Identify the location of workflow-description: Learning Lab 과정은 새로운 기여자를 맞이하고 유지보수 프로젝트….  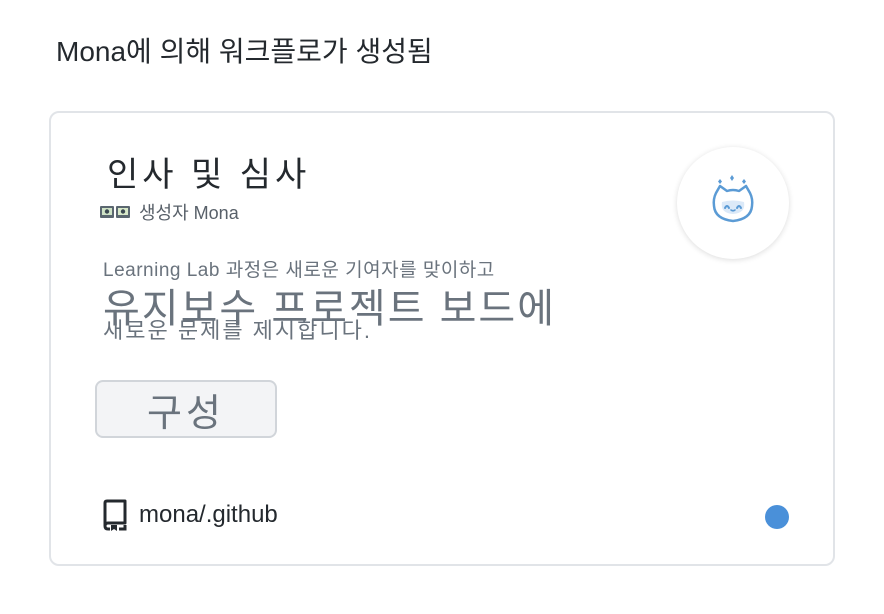
(383, 301).